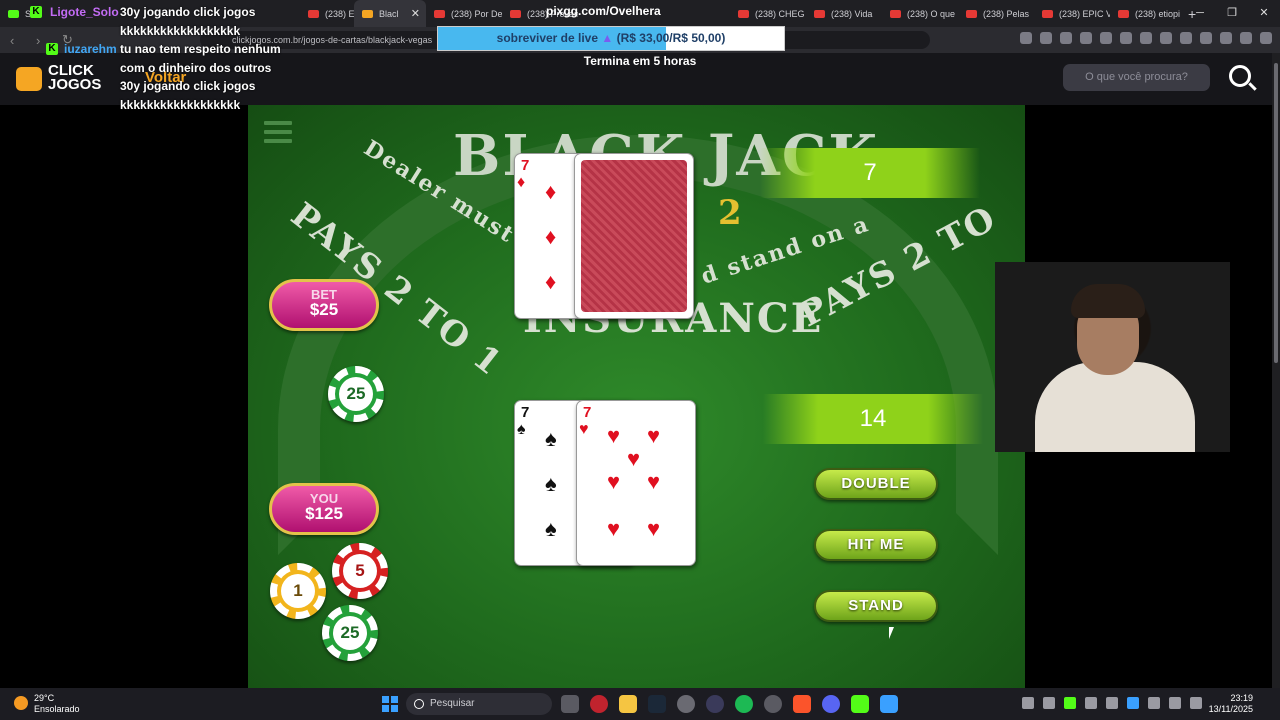 This screenshot has height=720, width=1280. What do you see at coordinates (479, 704) in the screenshot?
I see `taskbar-search: Pesquisar` at bounding box center [479, 704].